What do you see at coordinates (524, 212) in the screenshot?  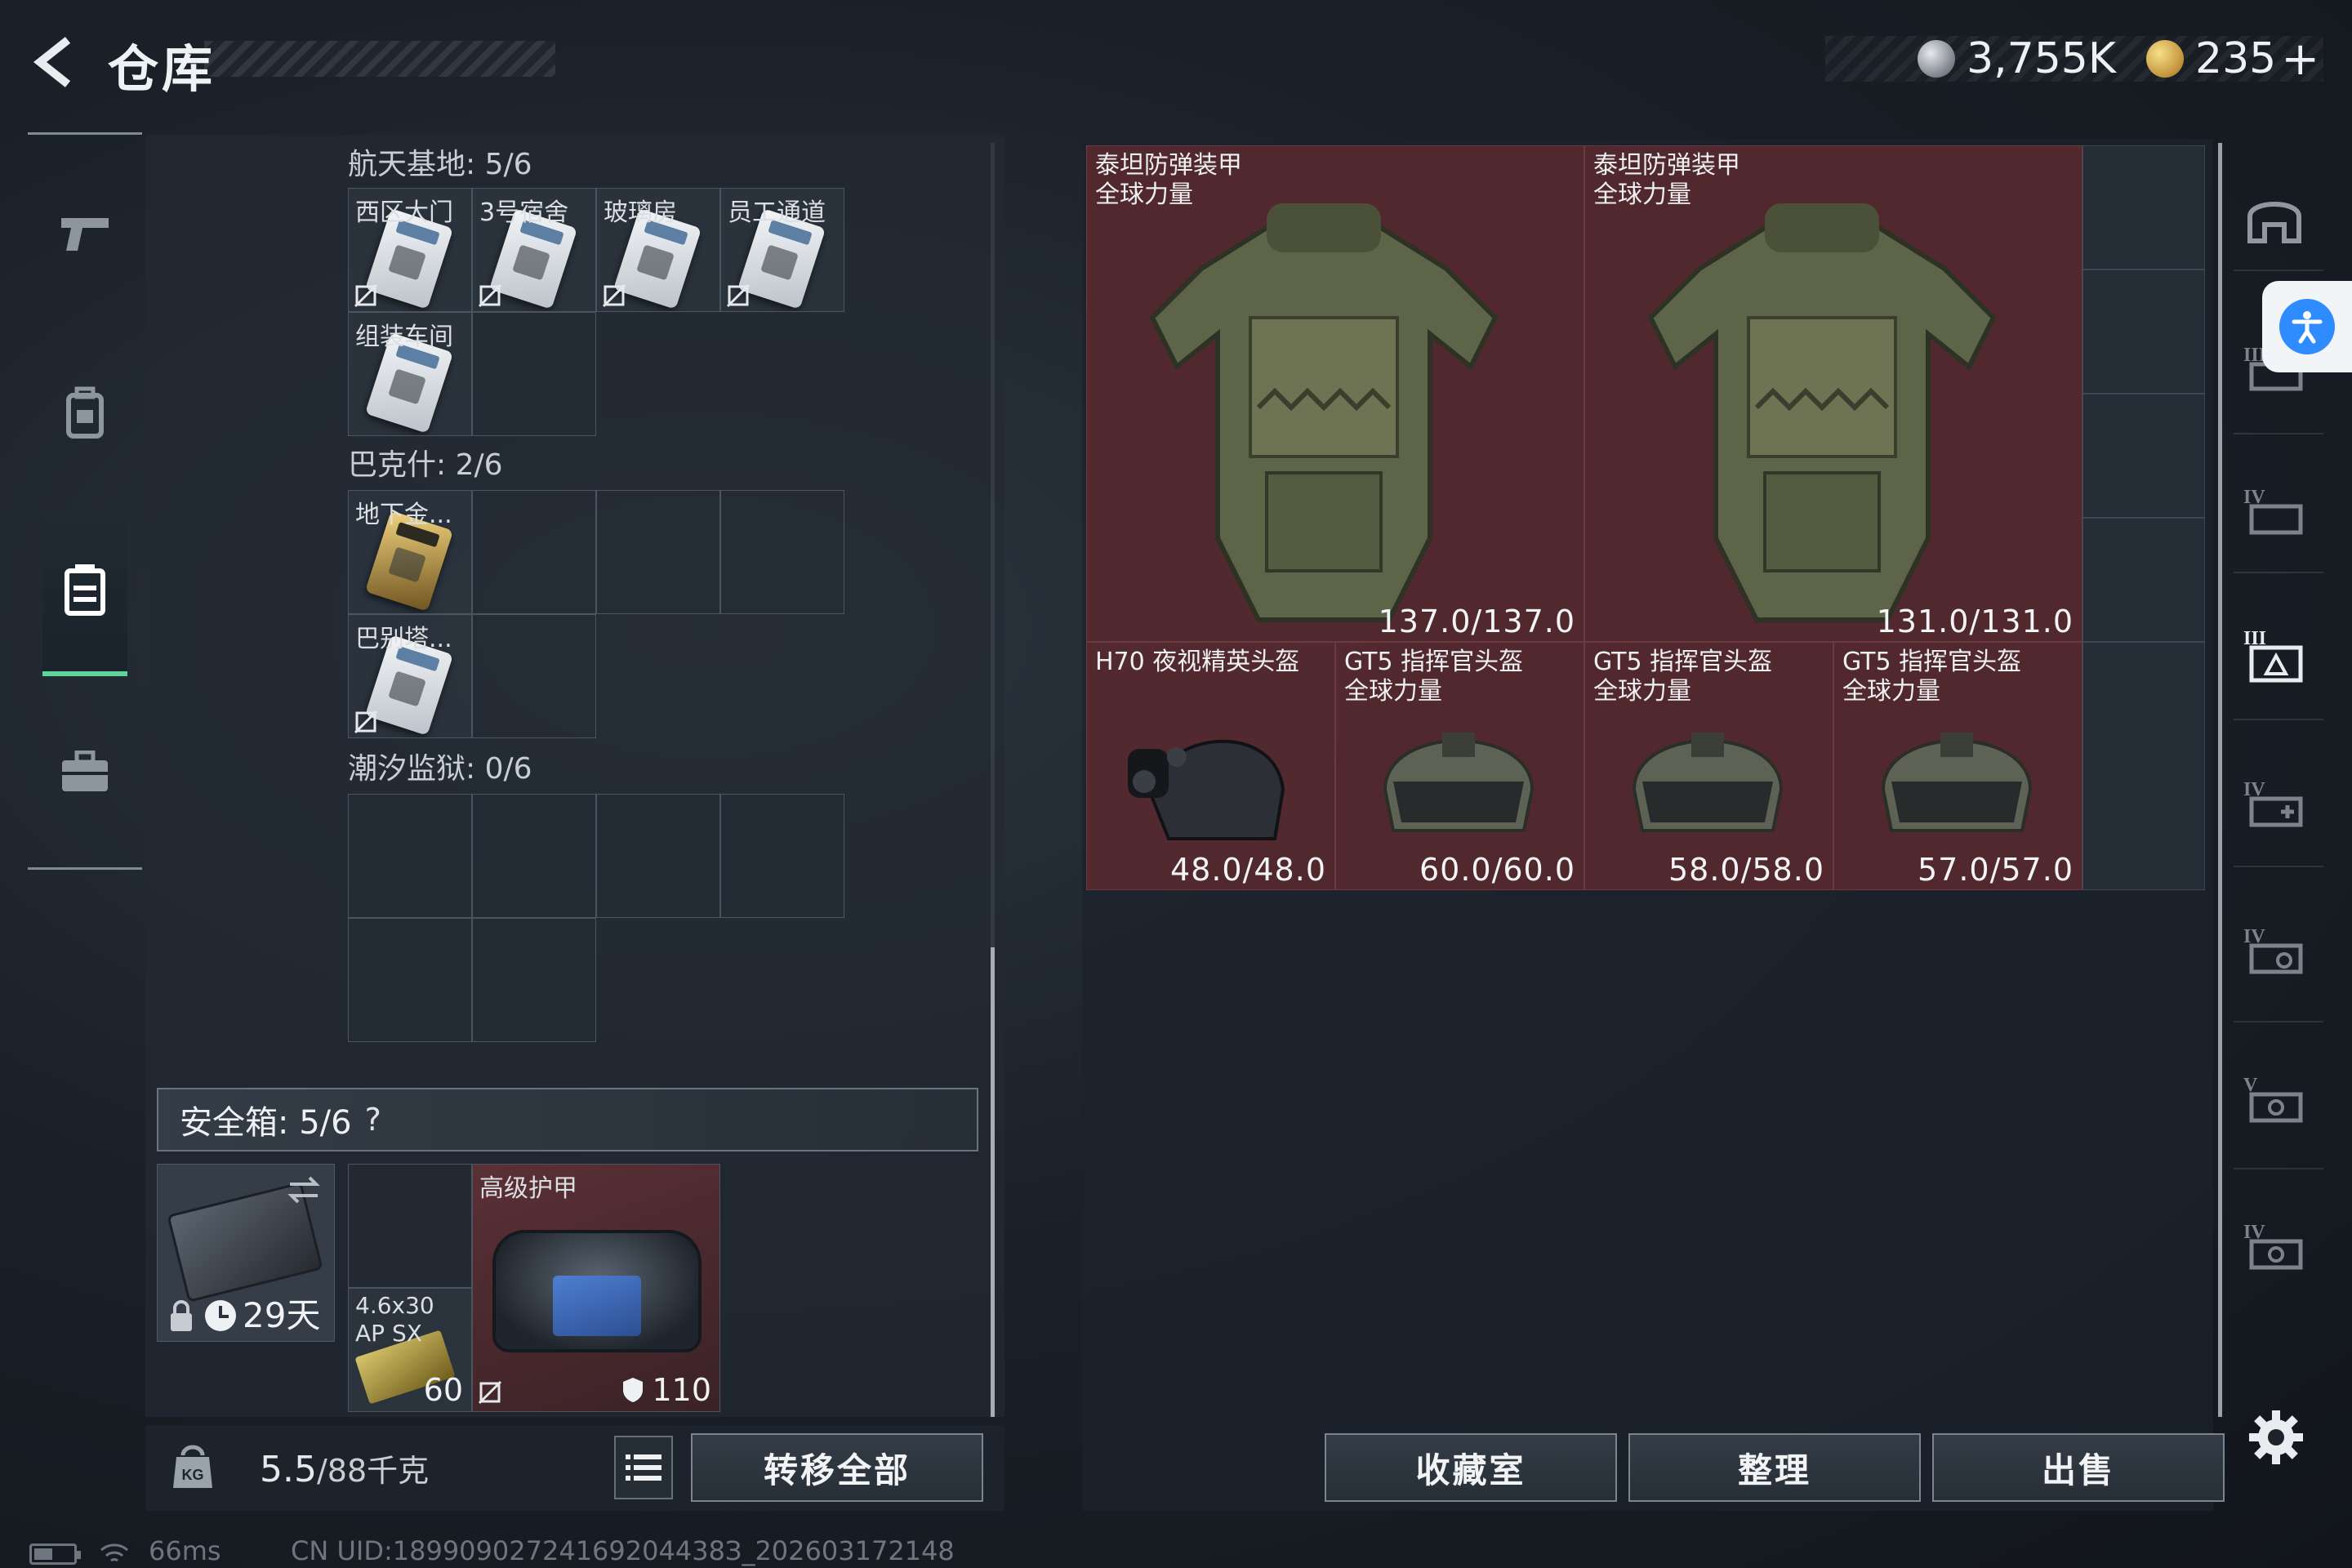 I see `item-label: 3号宿舍` at bounding box center [524, 212].